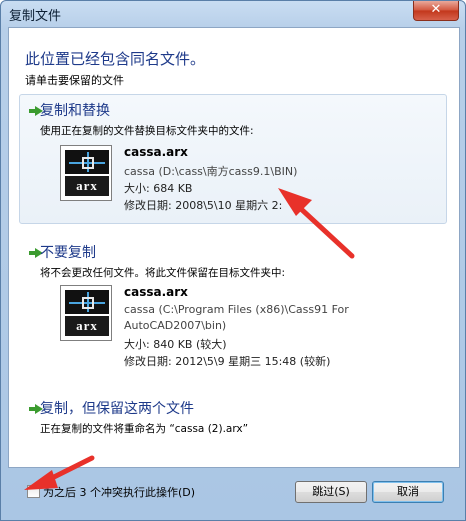  What do you see at coordinates (236, 309) in the screenshot?
I see `file-path-line-1: cassa (C:\Program Files (x86)\Cass91 For` at bounding box center [236, 309].